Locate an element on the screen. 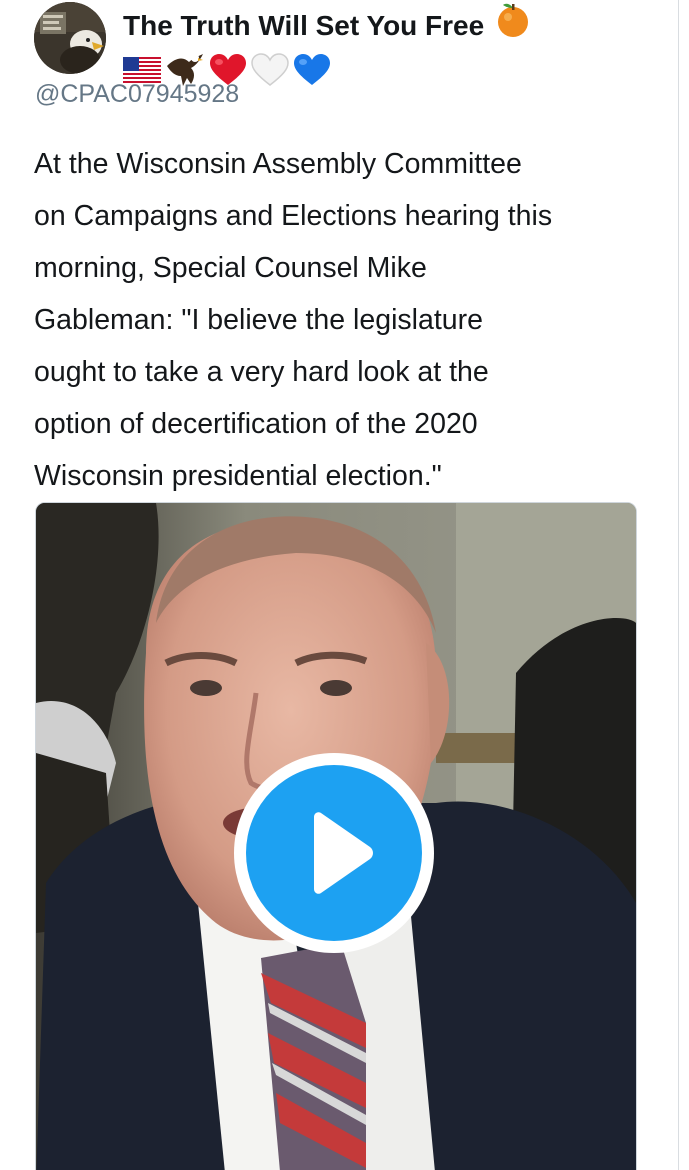 Image resolution: width=689 pixels, height=1170 pixels. play-button-circle is located at coordinates (334, 853).